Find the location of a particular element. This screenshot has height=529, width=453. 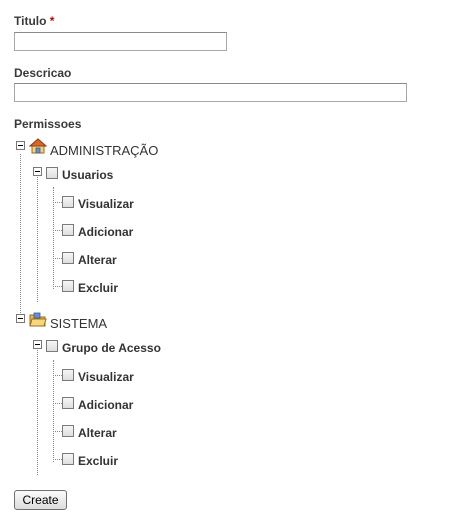

folder-icon is located at coordinates (38, 319).